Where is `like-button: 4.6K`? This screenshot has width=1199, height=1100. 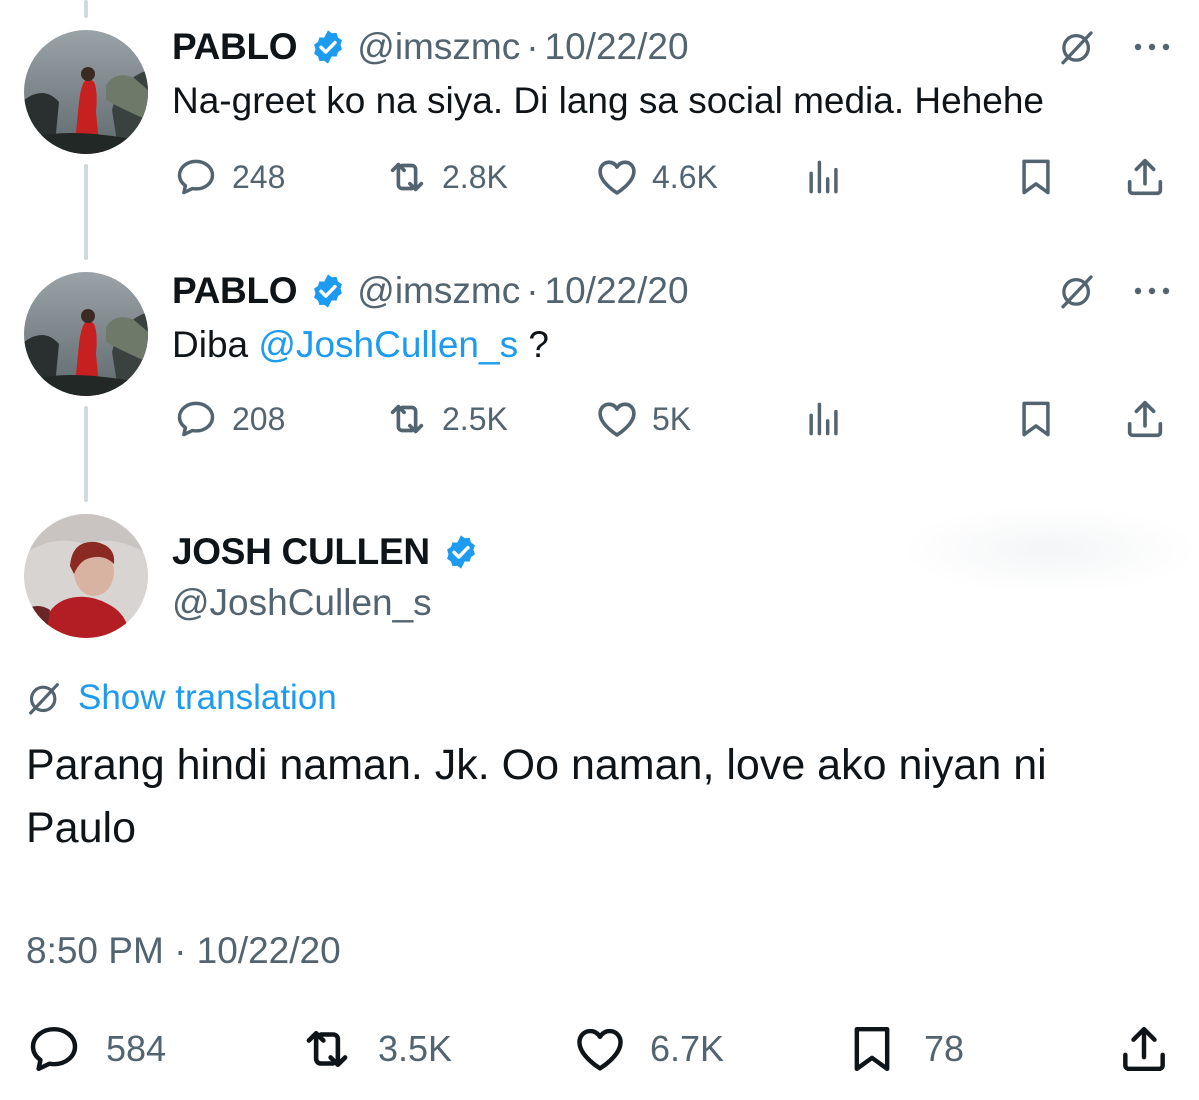 like-button: 4.6K is located at coordinates (656, 177).